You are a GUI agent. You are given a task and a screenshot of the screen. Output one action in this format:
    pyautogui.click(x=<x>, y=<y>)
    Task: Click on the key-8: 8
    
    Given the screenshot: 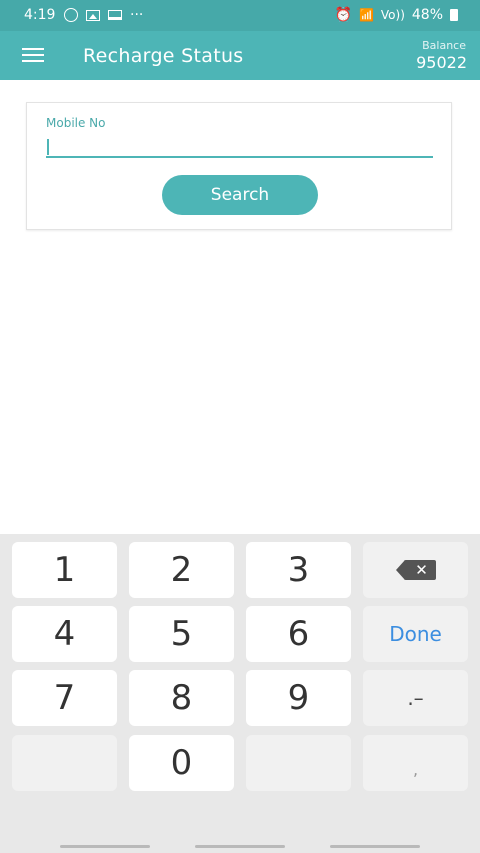 What is the action you would take?
    pyautogui.click(x=181, y=698)
    